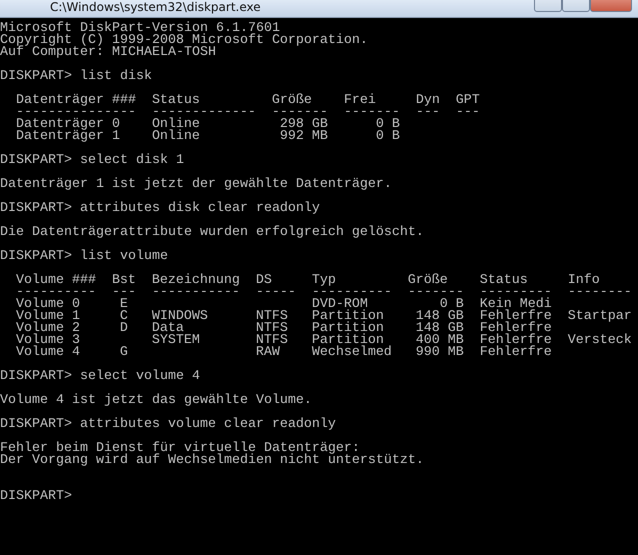  What do you see at coordinates (196, 292) in the screenshot?
I see `header-rule: -----------` at bounding box center [196, 292].